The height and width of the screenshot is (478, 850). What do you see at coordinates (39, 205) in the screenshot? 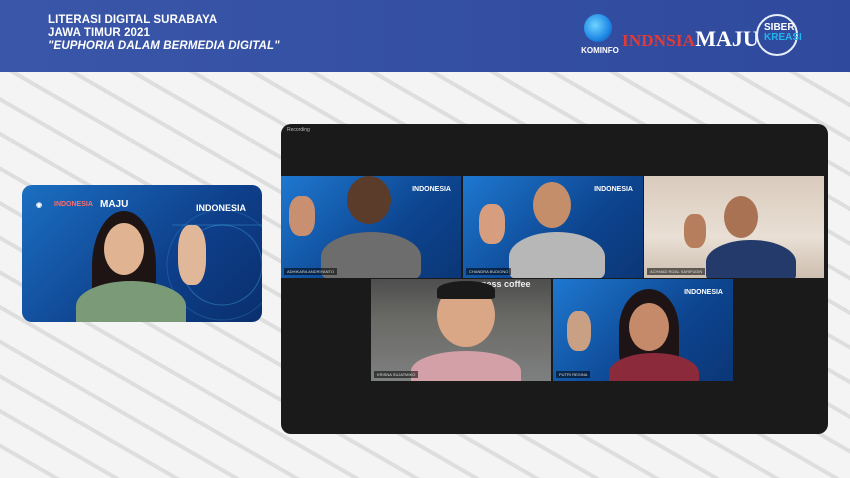
I see `host-mini-kominfo-icon: ◉` at bounding box center [39, 205].